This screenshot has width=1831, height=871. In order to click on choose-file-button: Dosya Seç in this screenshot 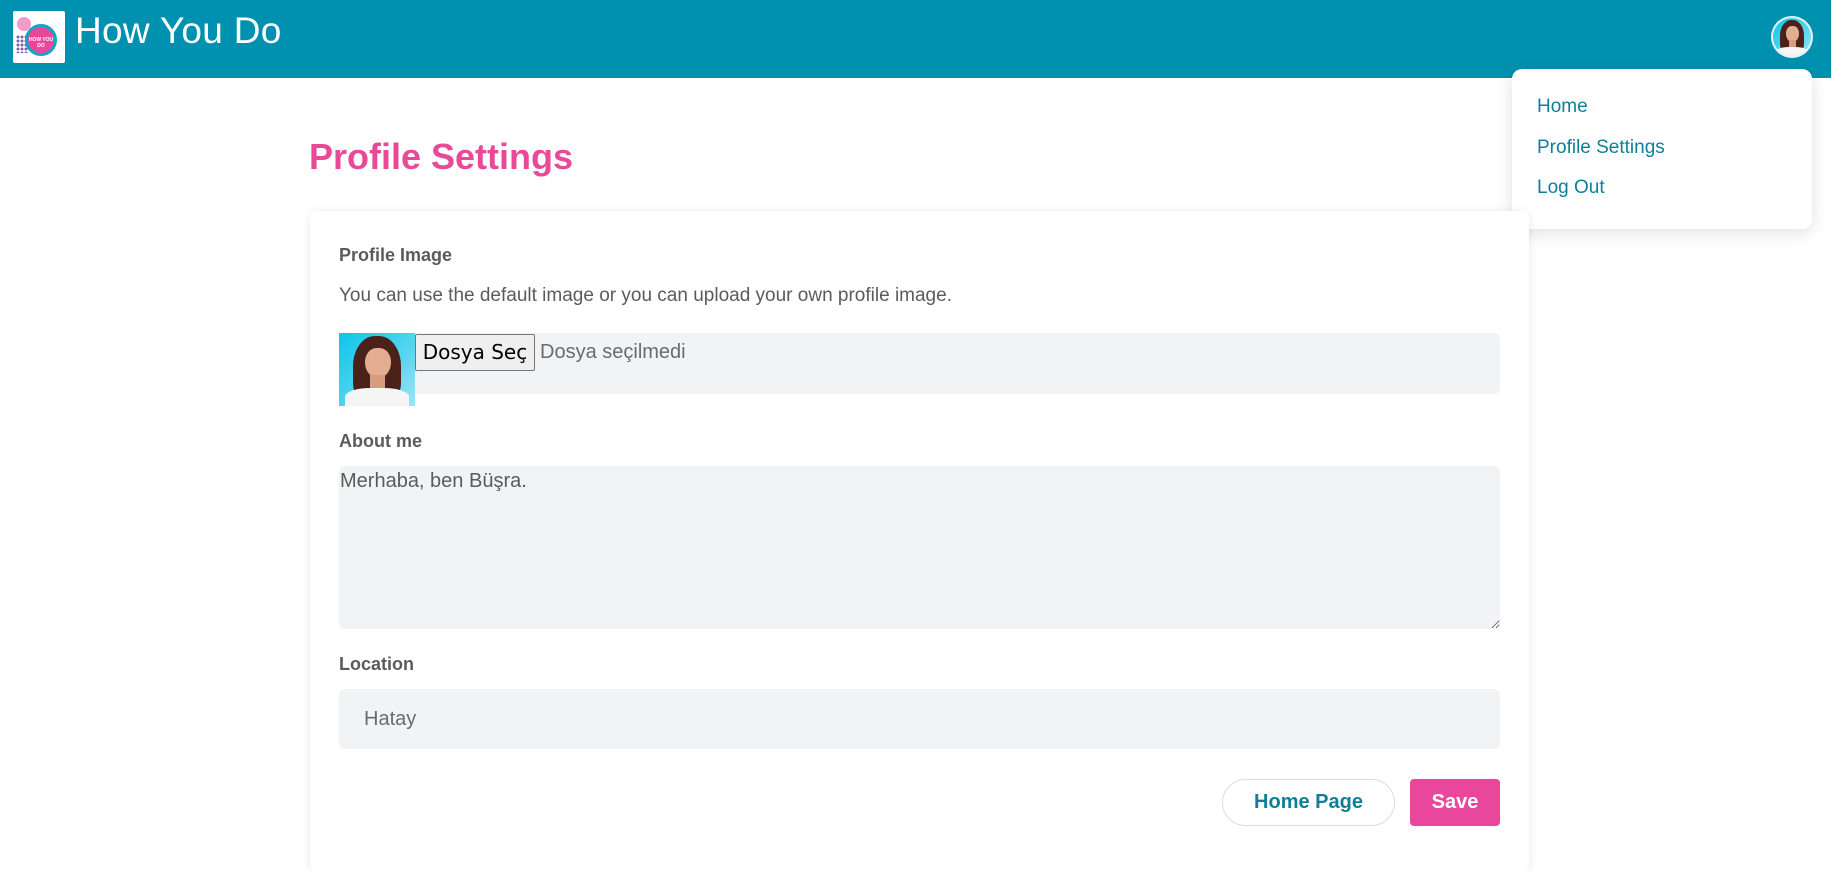, I will do `click(475, 352)`.